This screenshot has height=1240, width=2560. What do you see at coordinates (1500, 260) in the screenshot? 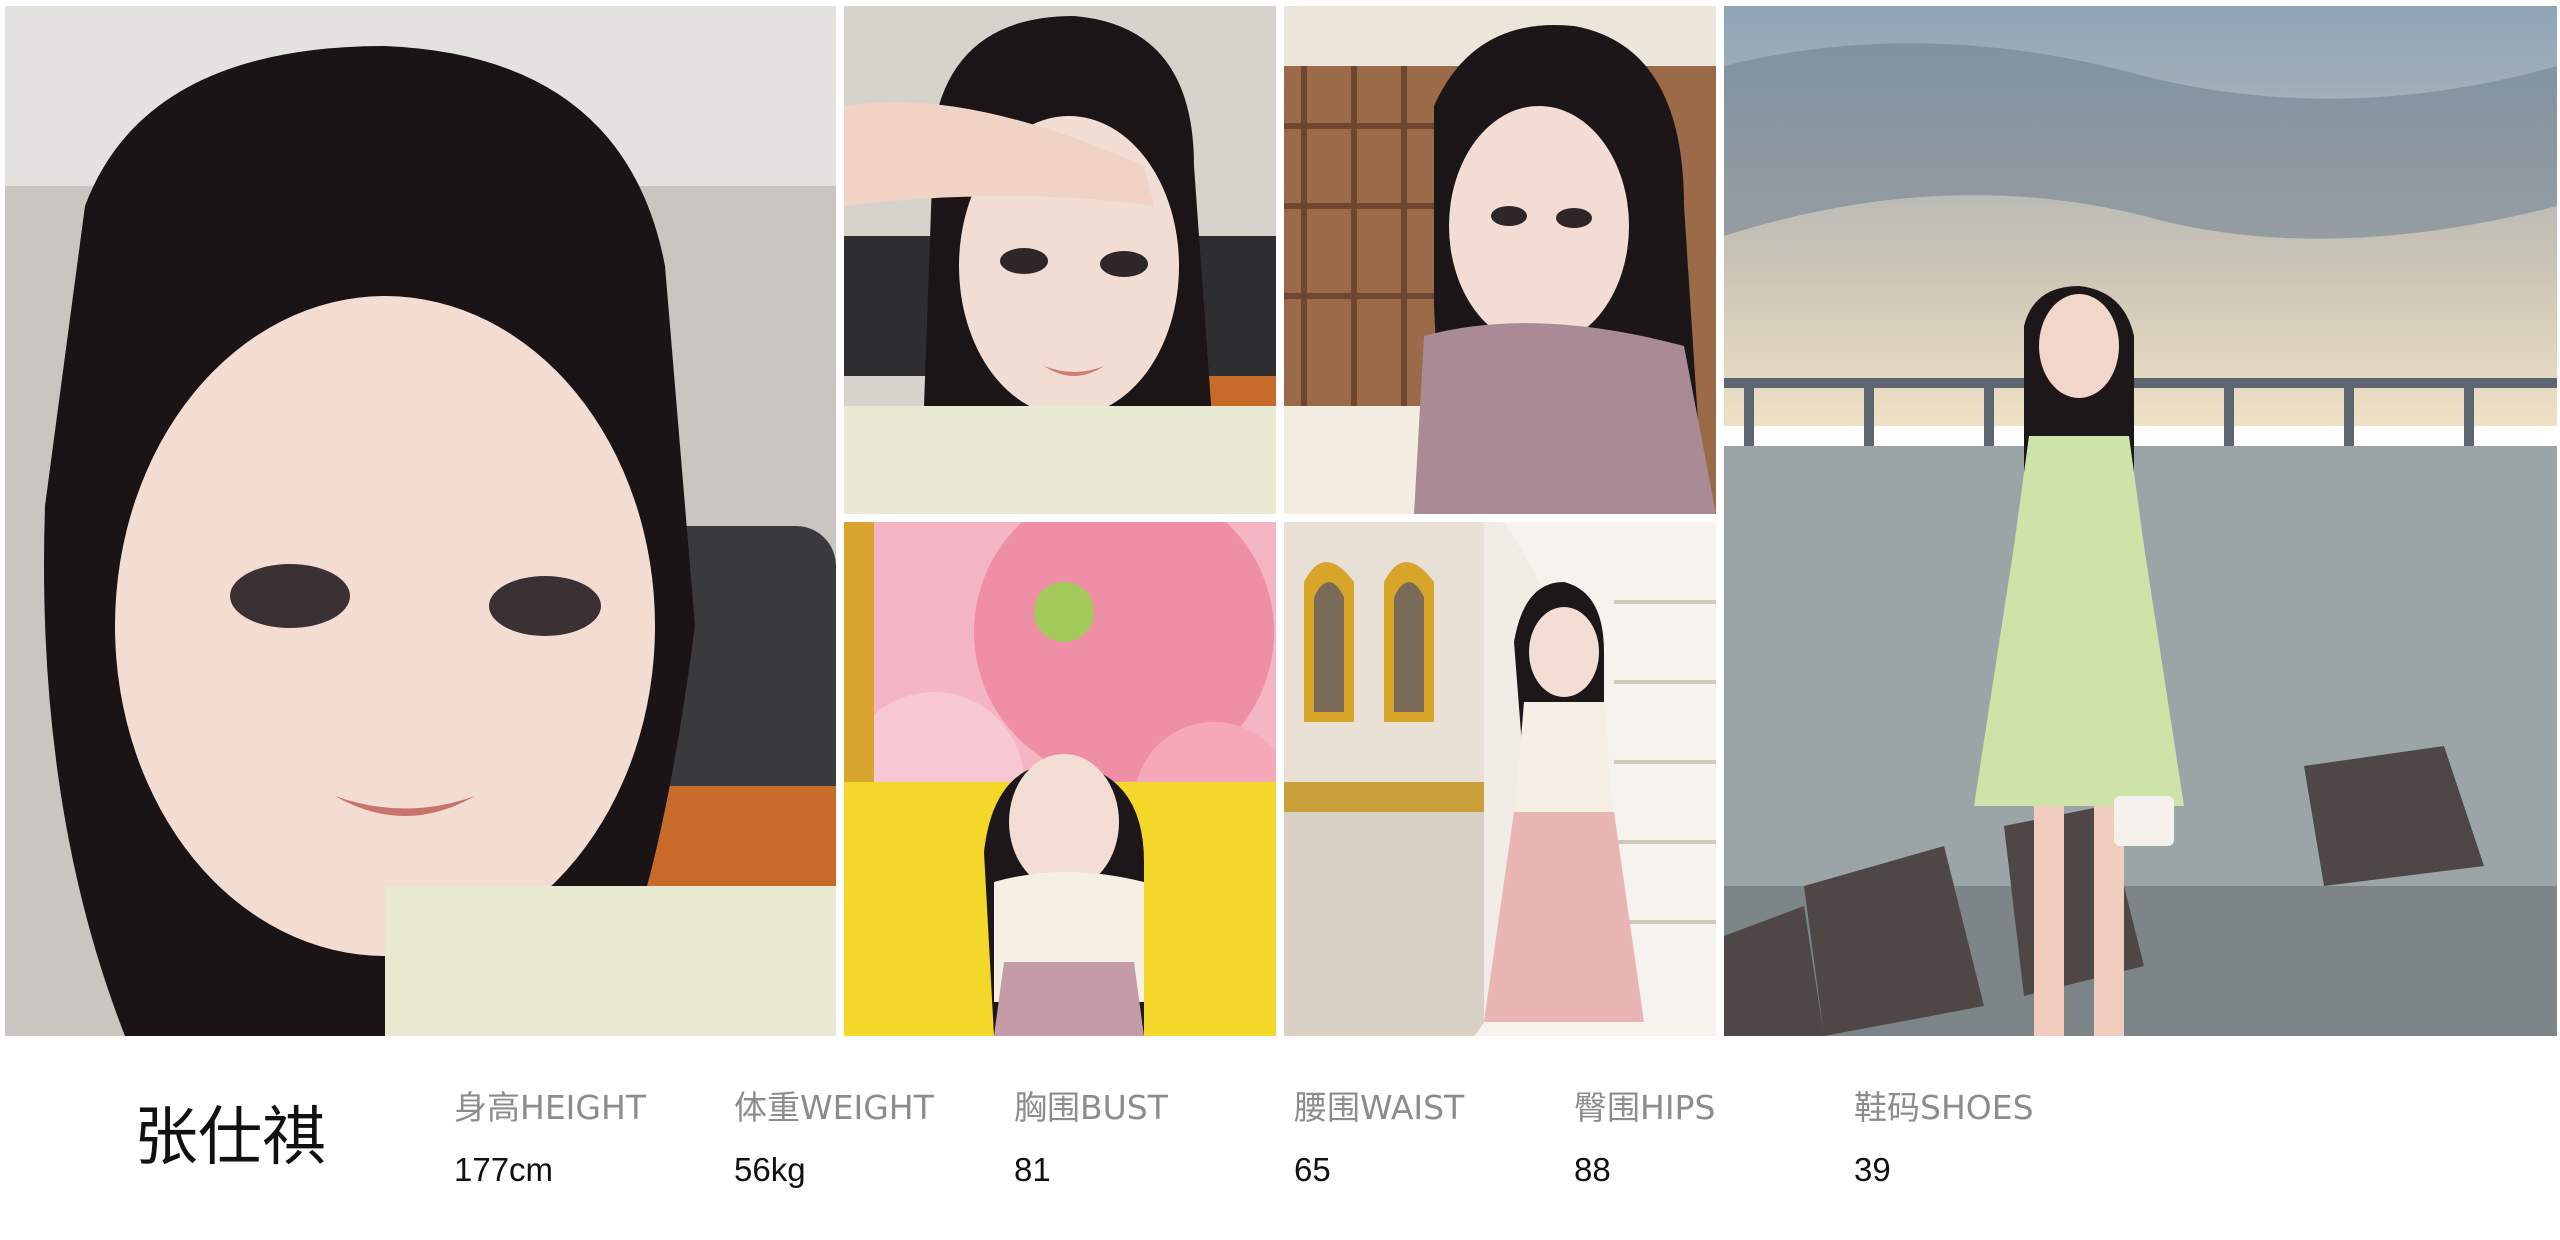
I see `photo-cafe-sweater` at bounding box center [1500, 260].